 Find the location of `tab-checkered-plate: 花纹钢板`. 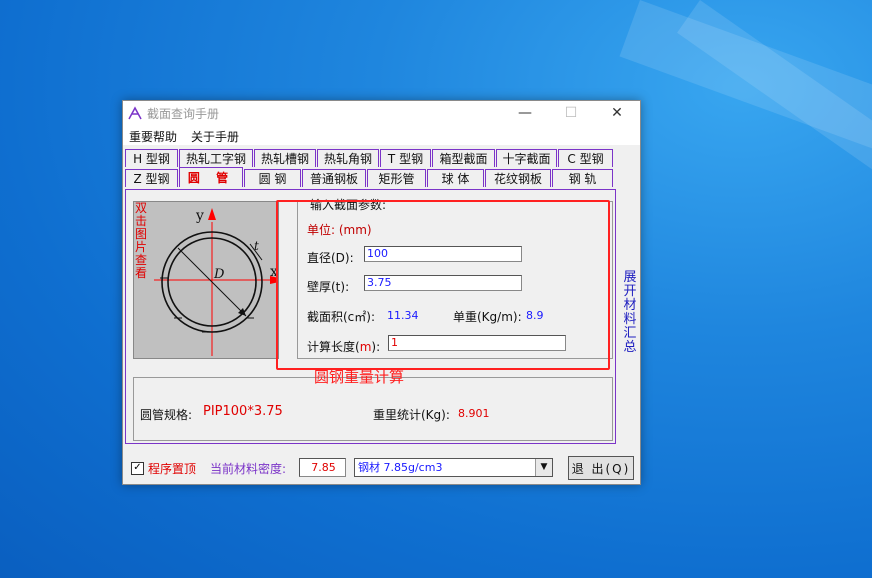

tab-checkered-plate: 花纹钢板 is located at coordinates (518, 178).